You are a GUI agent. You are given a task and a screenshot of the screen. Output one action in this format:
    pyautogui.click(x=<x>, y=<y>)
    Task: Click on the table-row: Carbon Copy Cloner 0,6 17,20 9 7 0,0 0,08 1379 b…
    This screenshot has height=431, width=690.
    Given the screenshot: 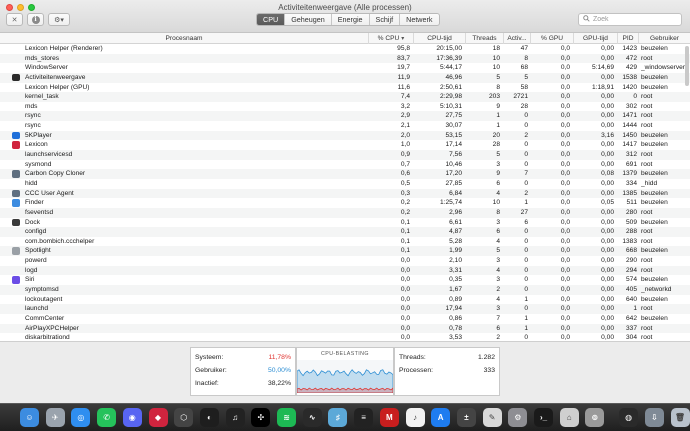 What is the action you would take?
    pyautogui.click(x=345, y=174)
    